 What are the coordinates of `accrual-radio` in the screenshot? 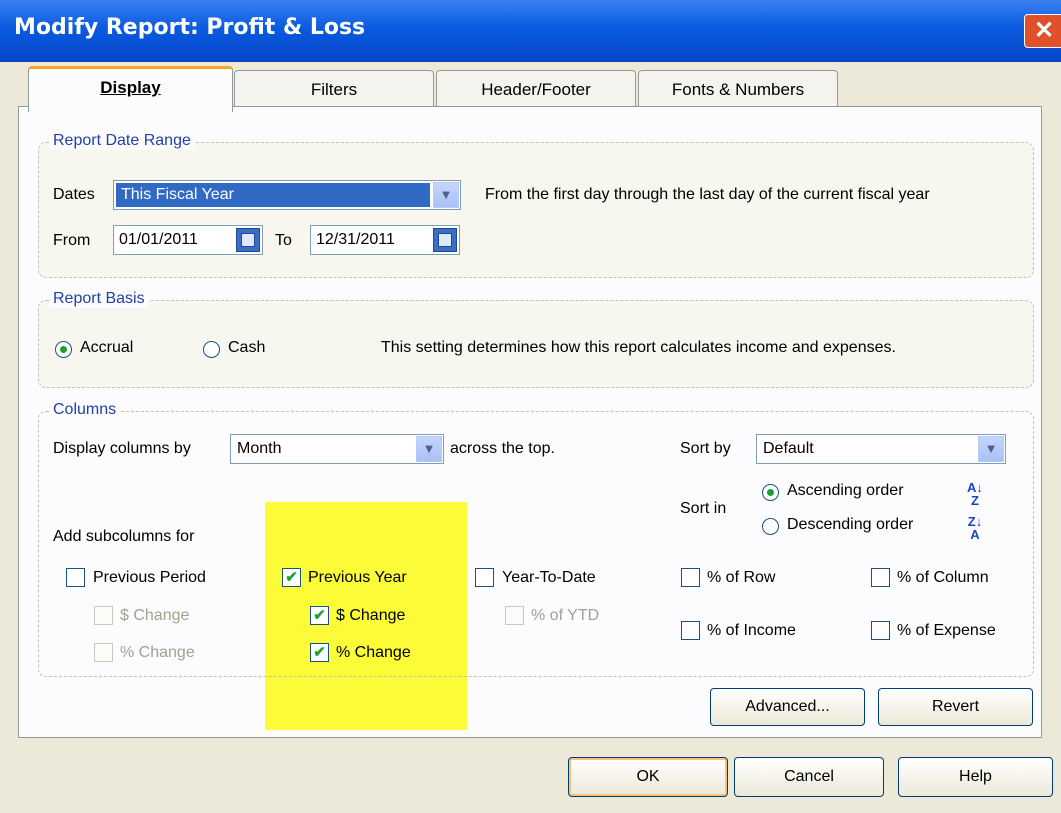 It's located at (63, 349).